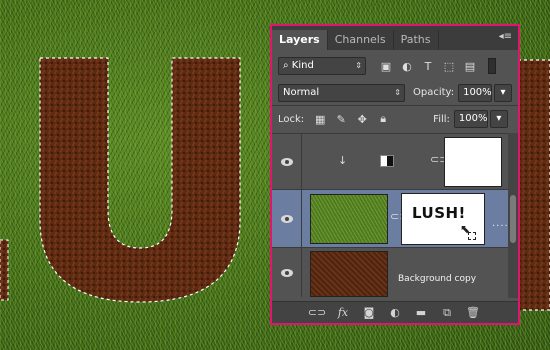 The height and width of the screenshot is (350, 550). What do you see at coordinates (361, 40) in the screenshot?
I see `tab-channels: Channels` at bounding box center [361, 40].